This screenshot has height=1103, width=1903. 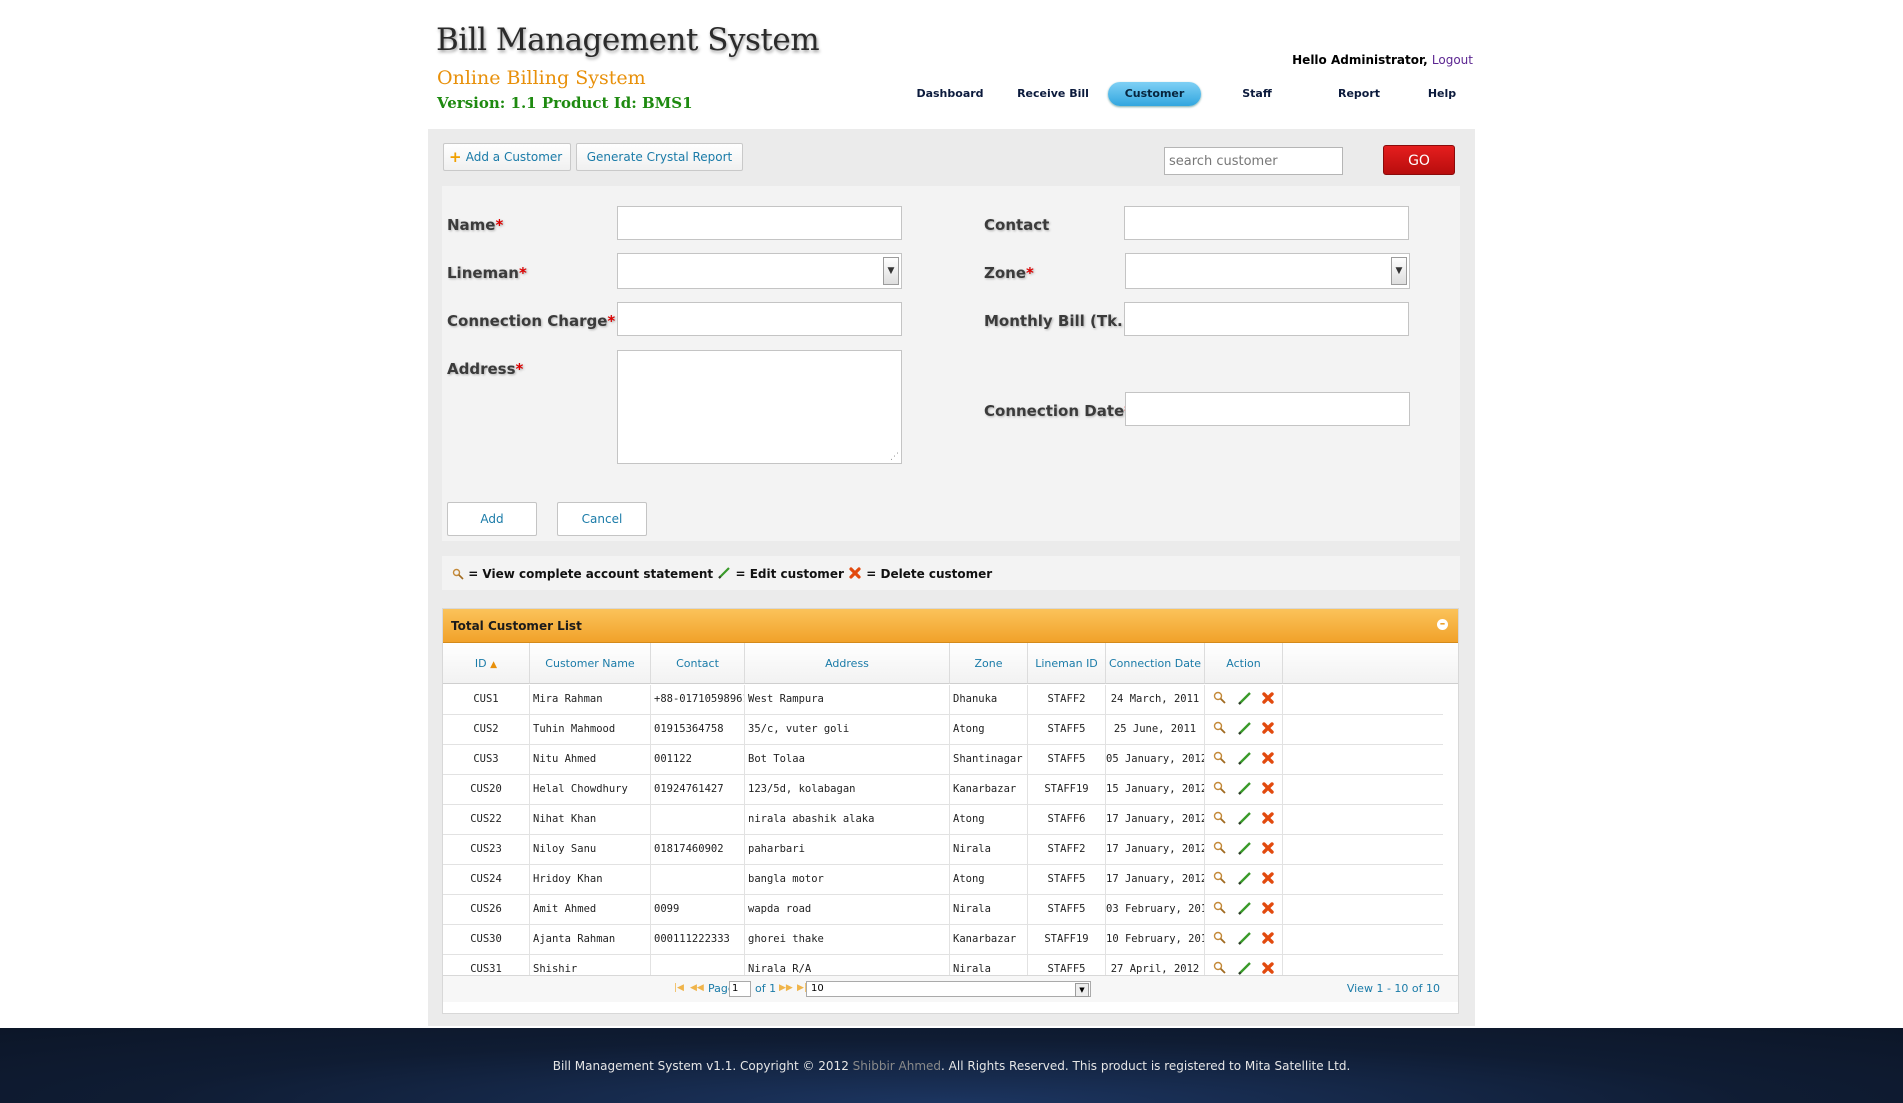 I want to click on nav-customer: Customer, so click(x=1154, y=94).